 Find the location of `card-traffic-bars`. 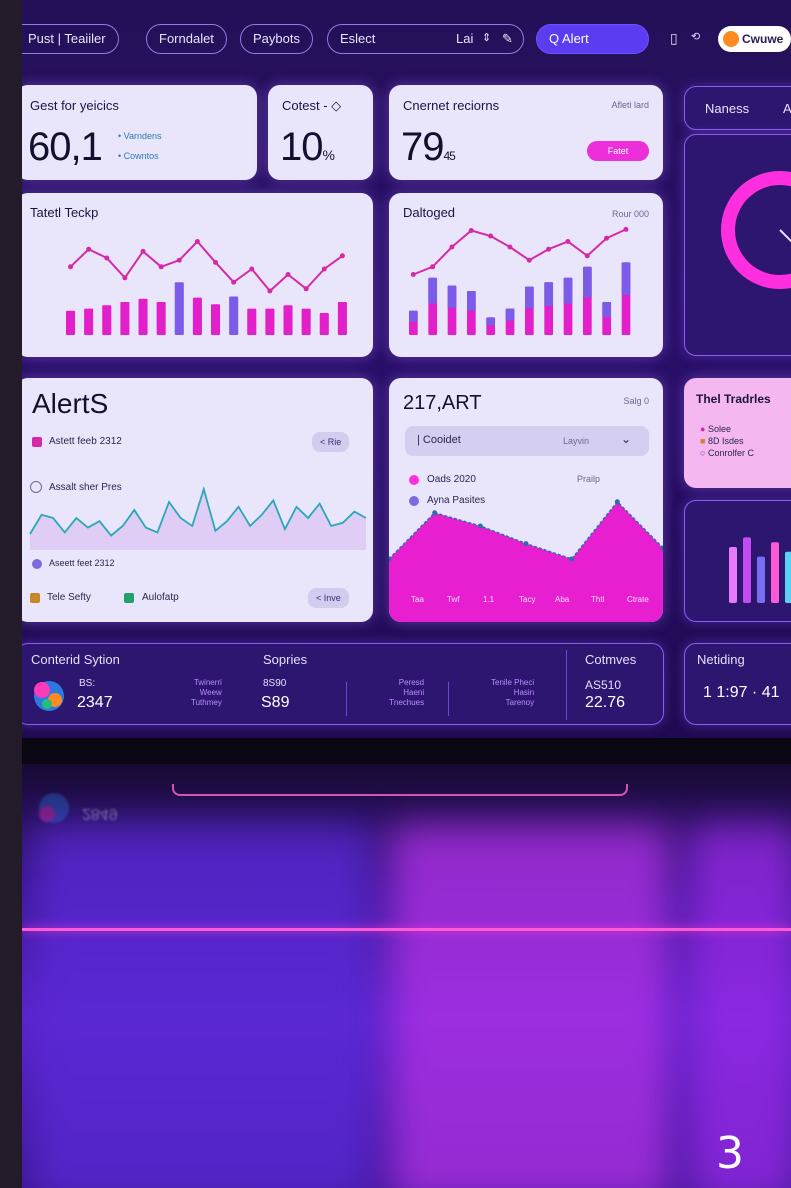

card-traffic-bars is located at coordinates (737, 561).